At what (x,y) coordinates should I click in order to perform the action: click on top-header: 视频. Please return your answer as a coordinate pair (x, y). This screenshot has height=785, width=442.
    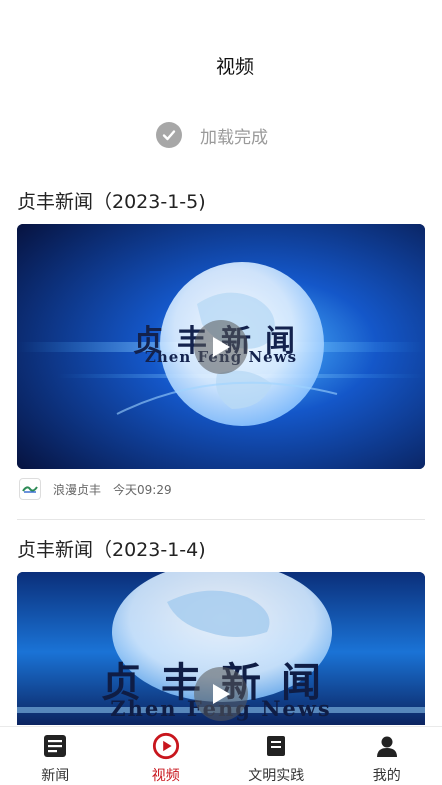
    Looking at the image, I should click on (221, 50).